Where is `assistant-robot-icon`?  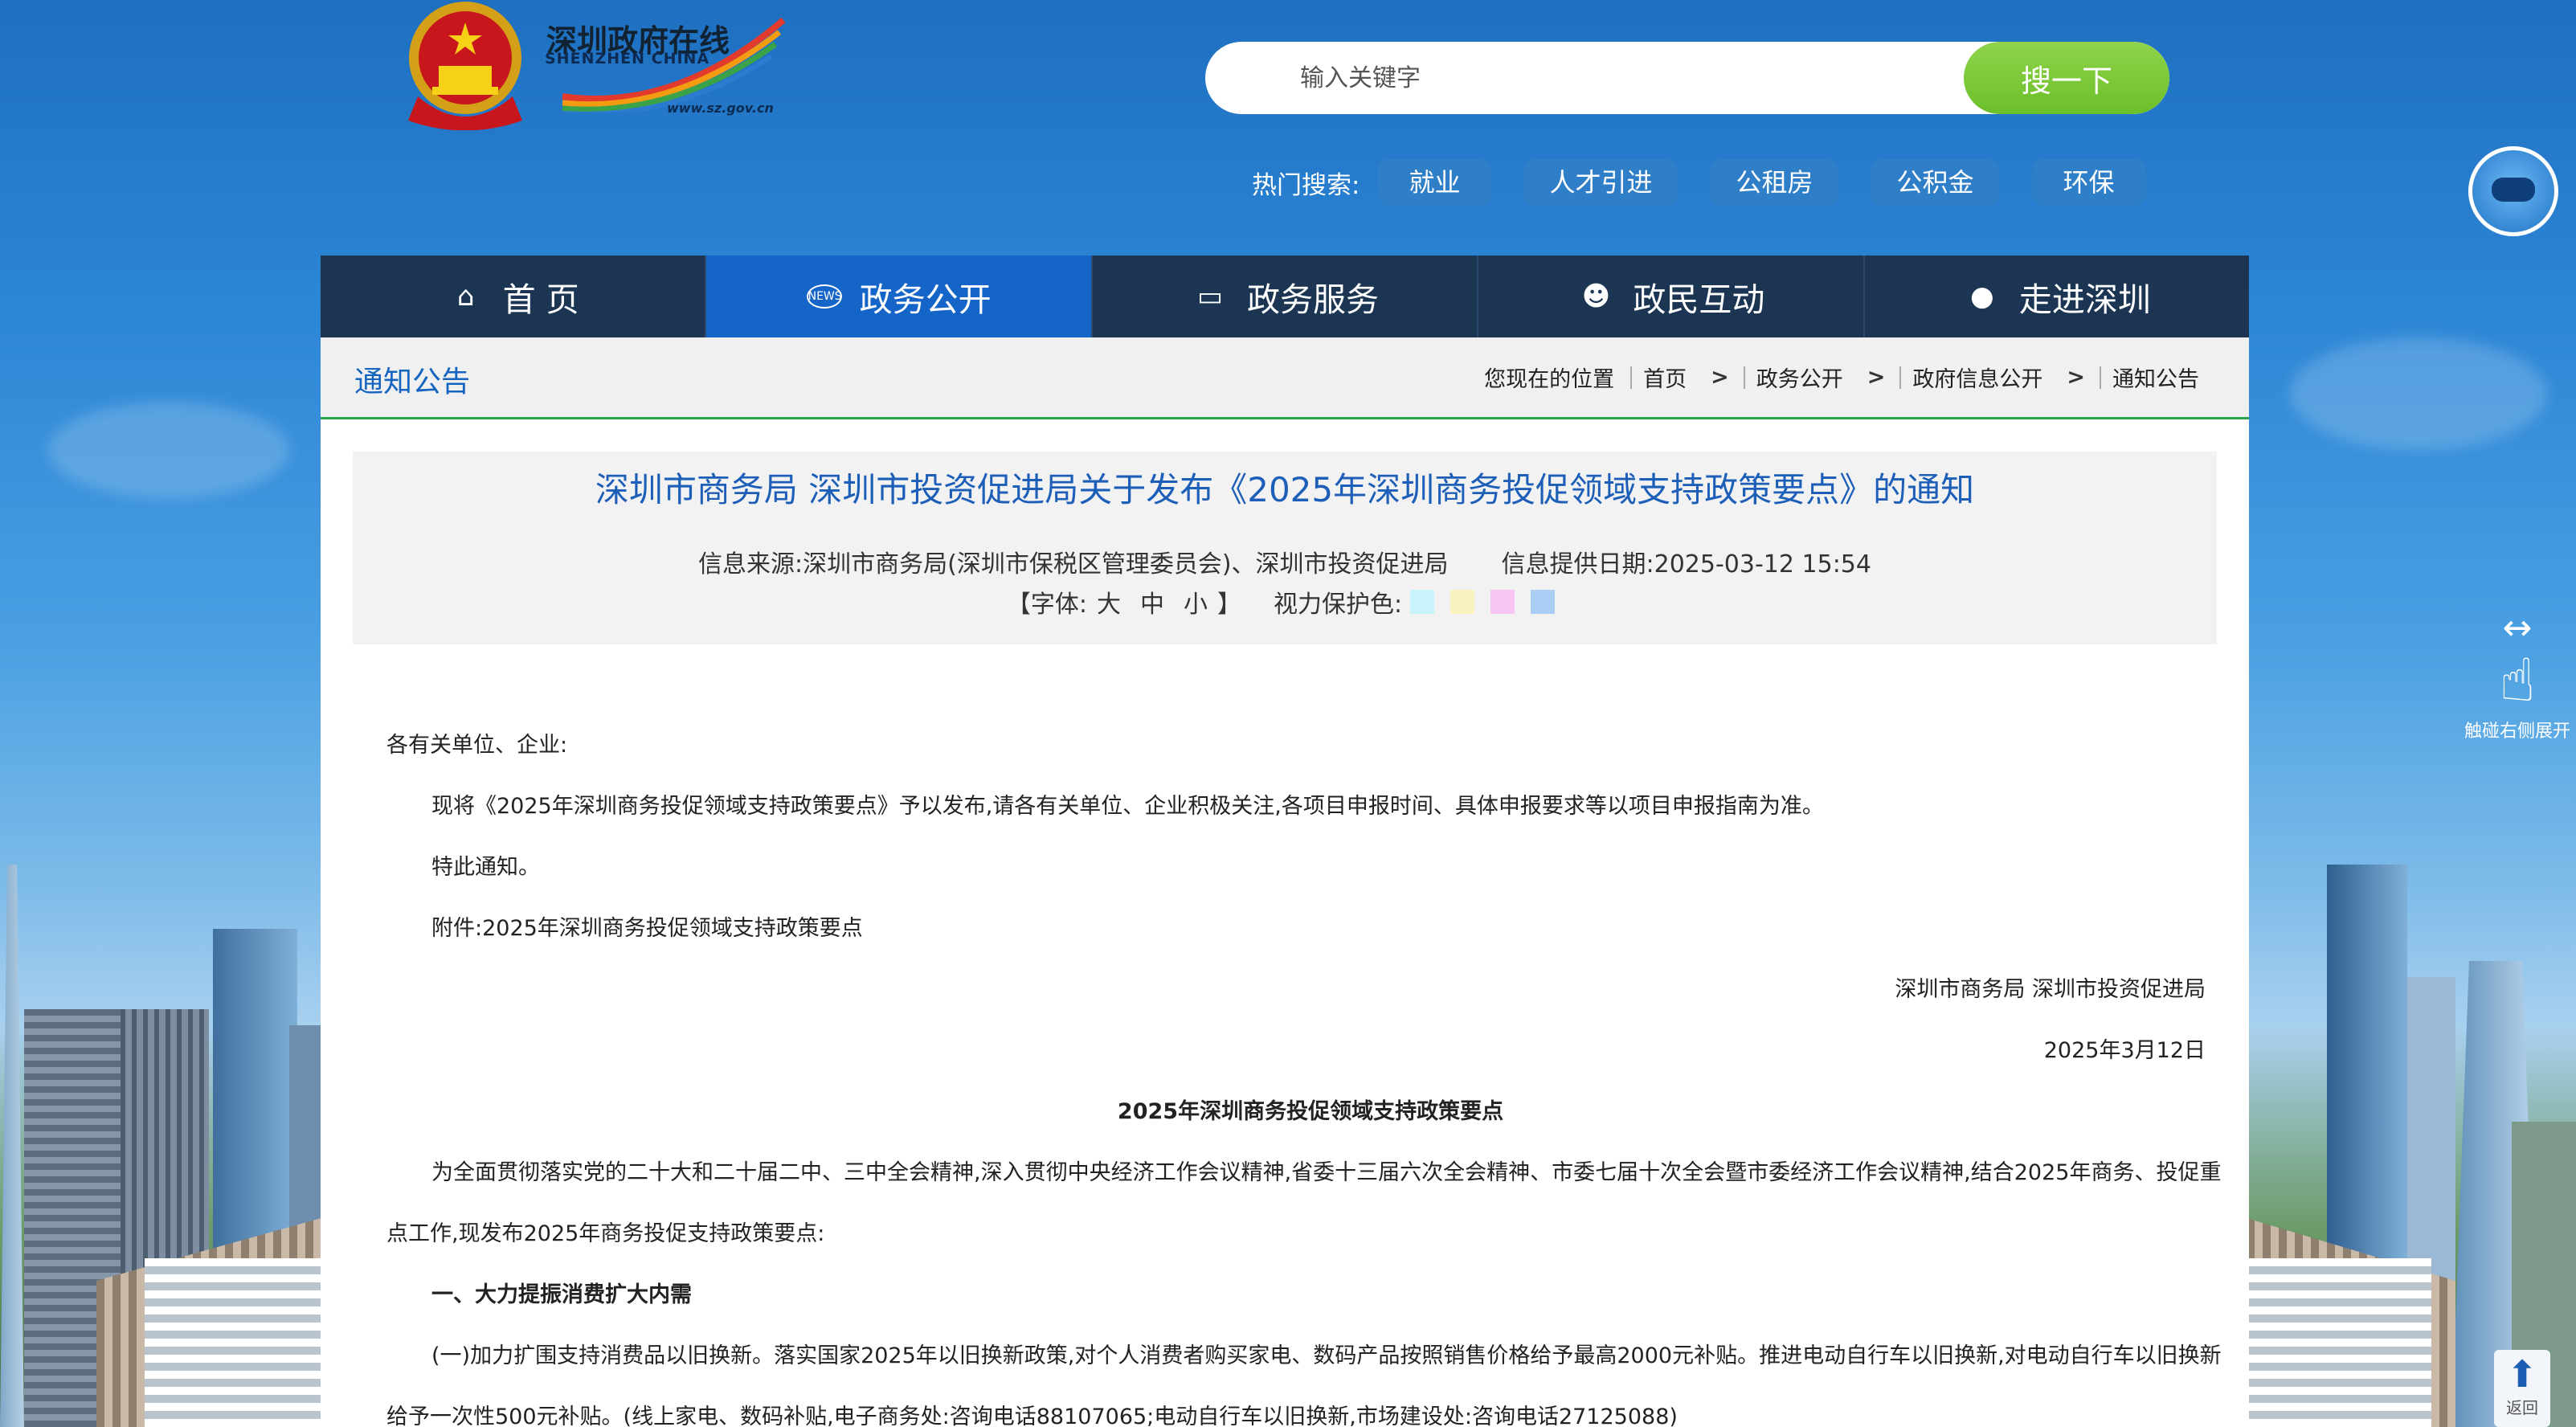
assistant-robot-icon is located at coordinates (2513, 191).